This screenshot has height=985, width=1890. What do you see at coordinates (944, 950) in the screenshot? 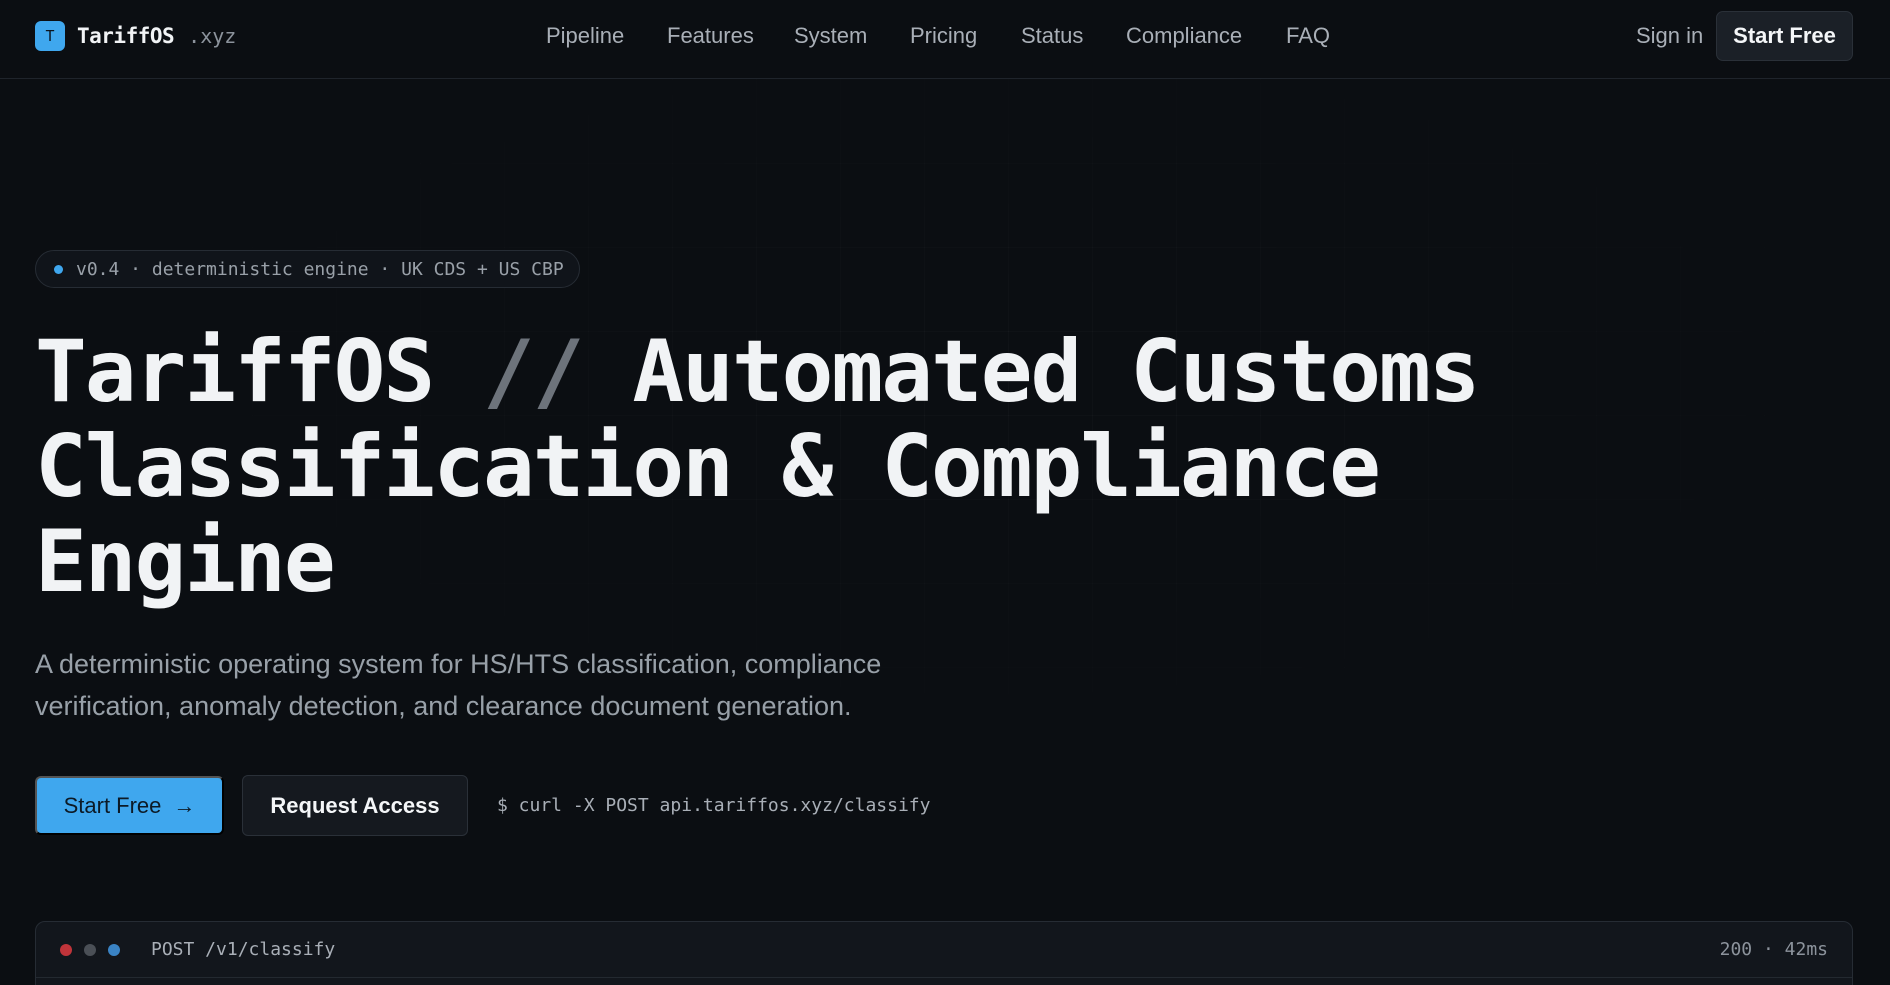
I see `terminal-title-bar: POST /v1/classify 200 · 42ms` at bounding box center [944, 950].